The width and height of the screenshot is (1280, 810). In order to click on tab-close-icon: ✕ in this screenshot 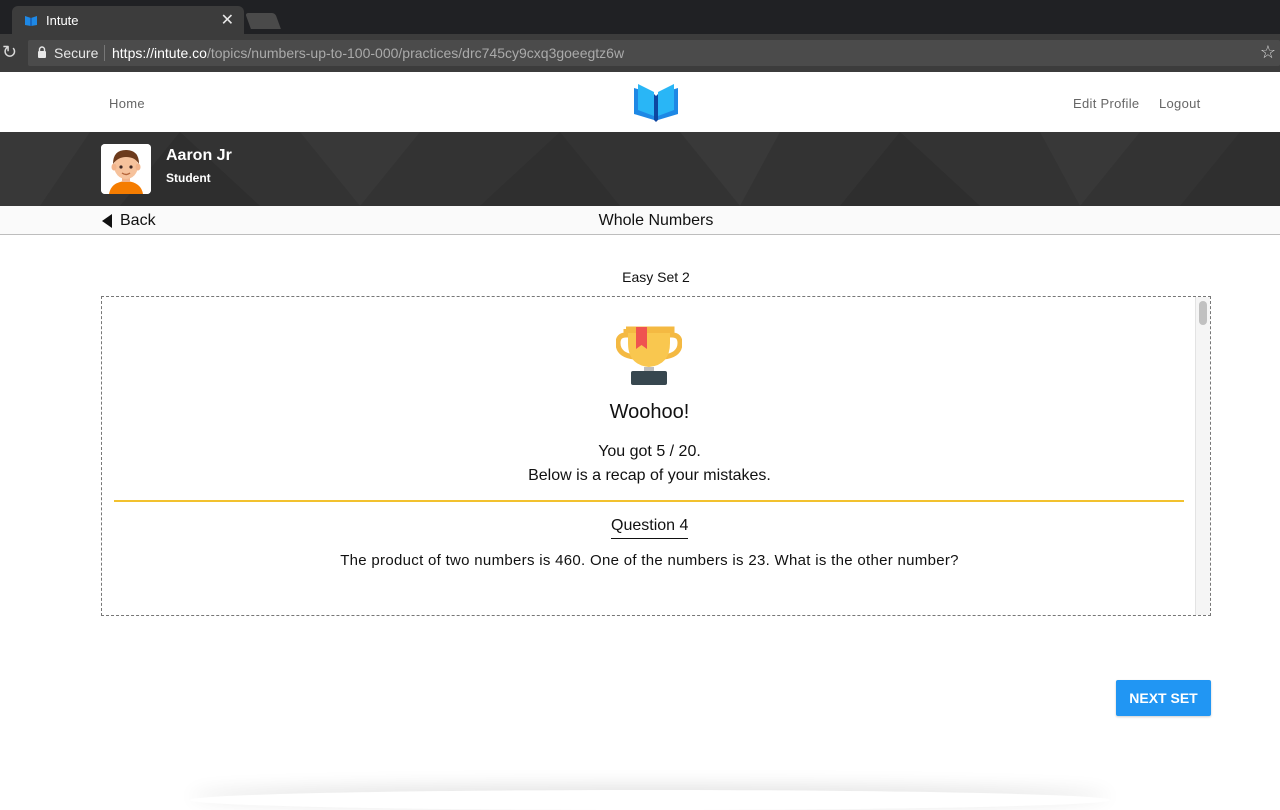, I will do `click(227, 20)`.